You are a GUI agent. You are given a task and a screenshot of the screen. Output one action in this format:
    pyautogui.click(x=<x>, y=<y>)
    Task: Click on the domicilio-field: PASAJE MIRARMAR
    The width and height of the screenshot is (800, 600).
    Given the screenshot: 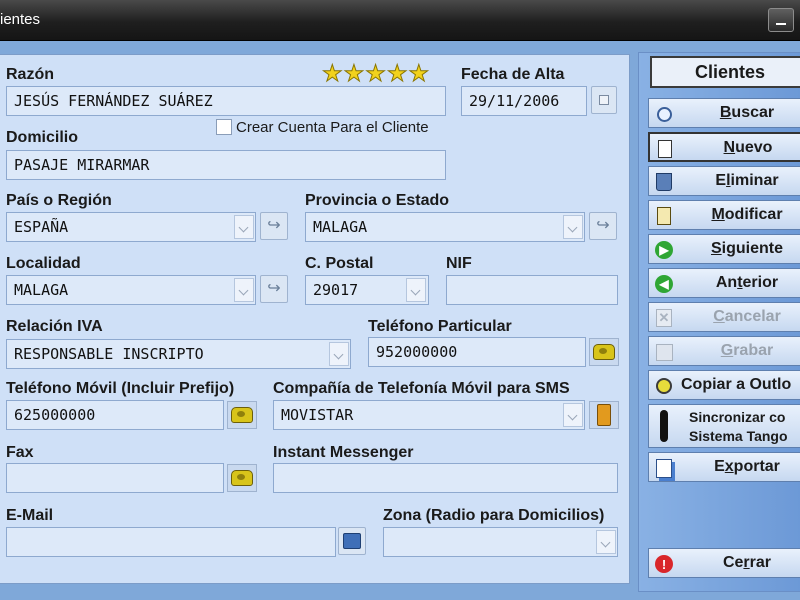 What is the action you would take?
    pyautogui.click(x=226, y=165)
    